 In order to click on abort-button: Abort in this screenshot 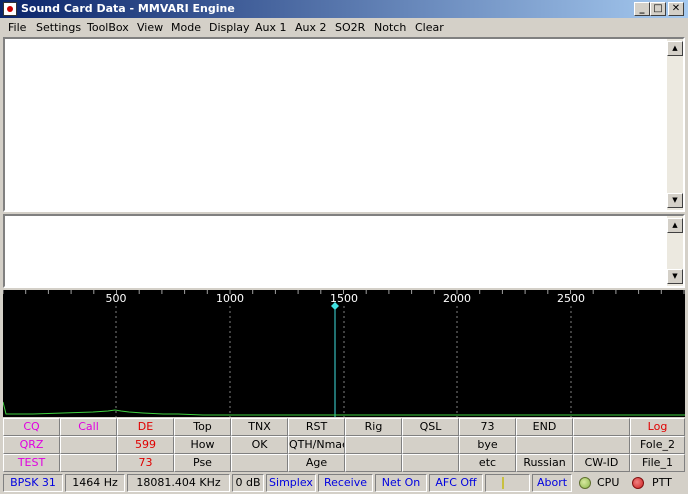, I will do `click(552, 483)`.